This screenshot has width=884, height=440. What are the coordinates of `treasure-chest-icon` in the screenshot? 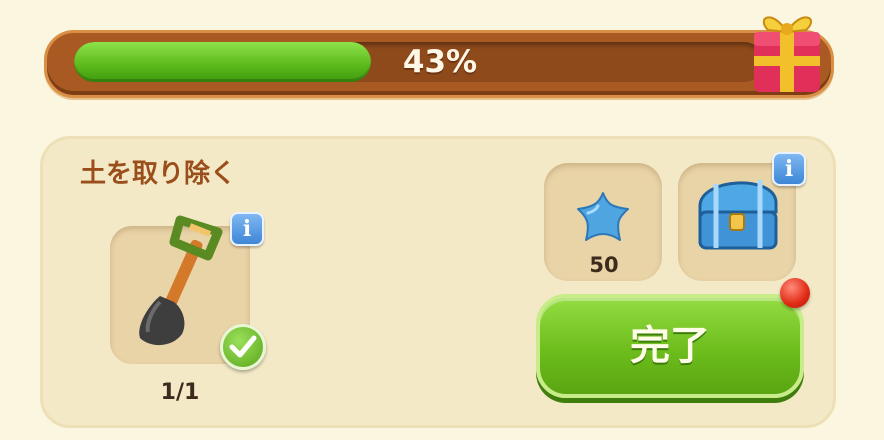 It's located at (738, 215).